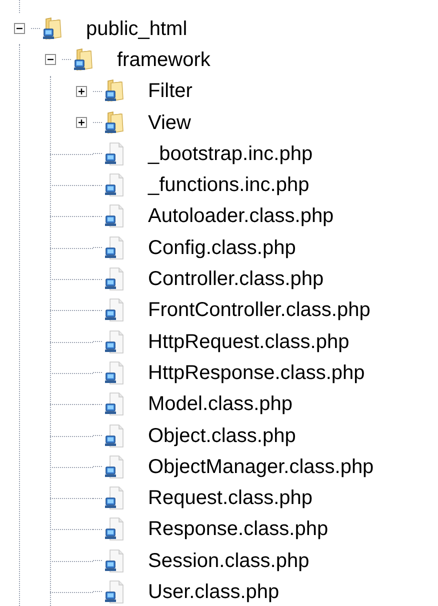 Image resolution: width=438 pixels, height=606 pixels. What do you see at coordinates (222, 436) in the screenshot?
I see `tree-item: Object.class.php` at bounding box center [222, 436].